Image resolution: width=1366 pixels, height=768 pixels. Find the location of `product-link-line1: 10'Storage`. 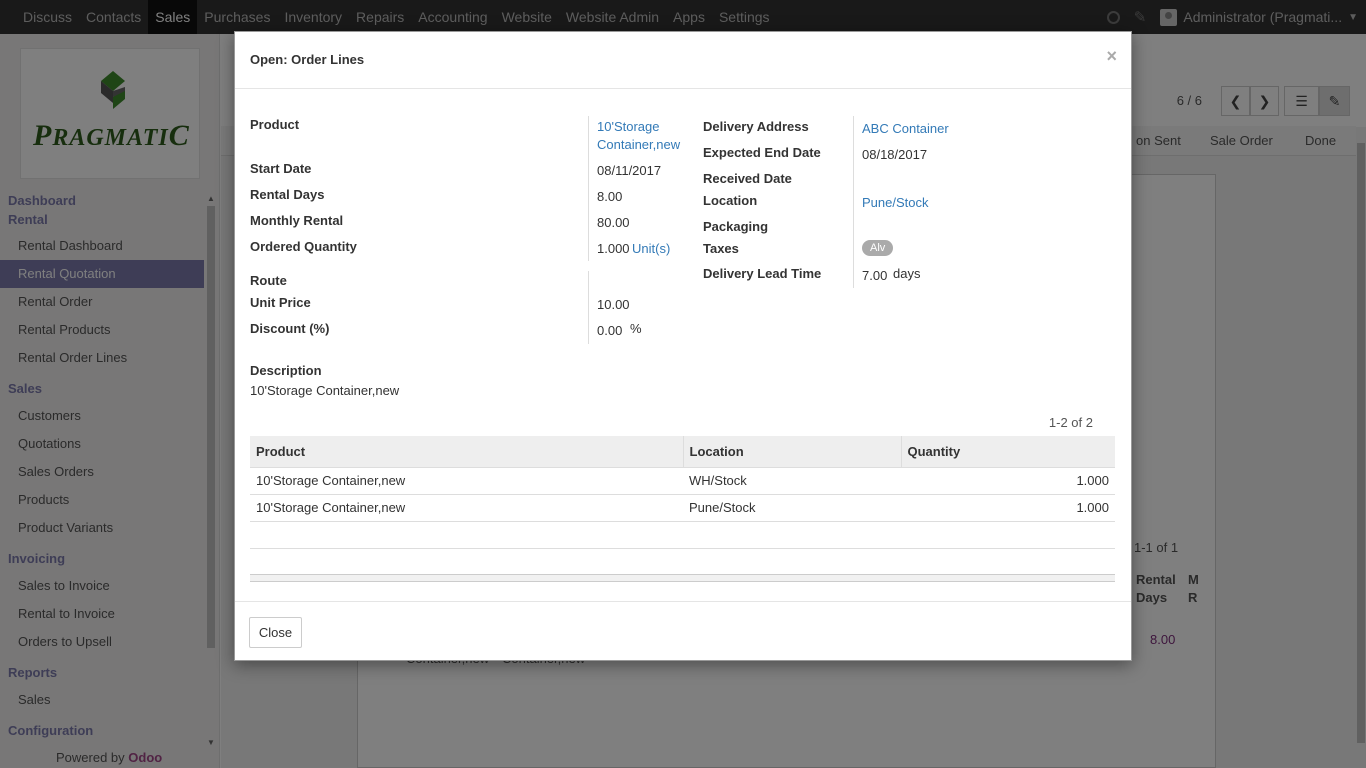

product-link-line1: 10'Storage is located at coordinates (628, 126).